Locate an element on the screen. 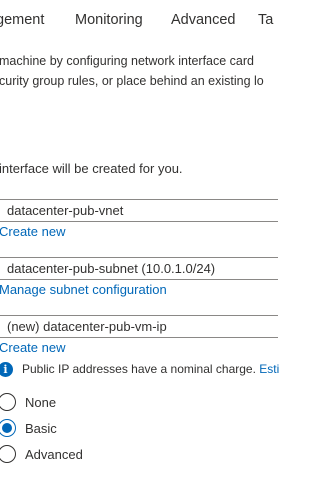  public-ip-value: (new) datacenter-pub-vm-ip is located at coordinates (87, 326).